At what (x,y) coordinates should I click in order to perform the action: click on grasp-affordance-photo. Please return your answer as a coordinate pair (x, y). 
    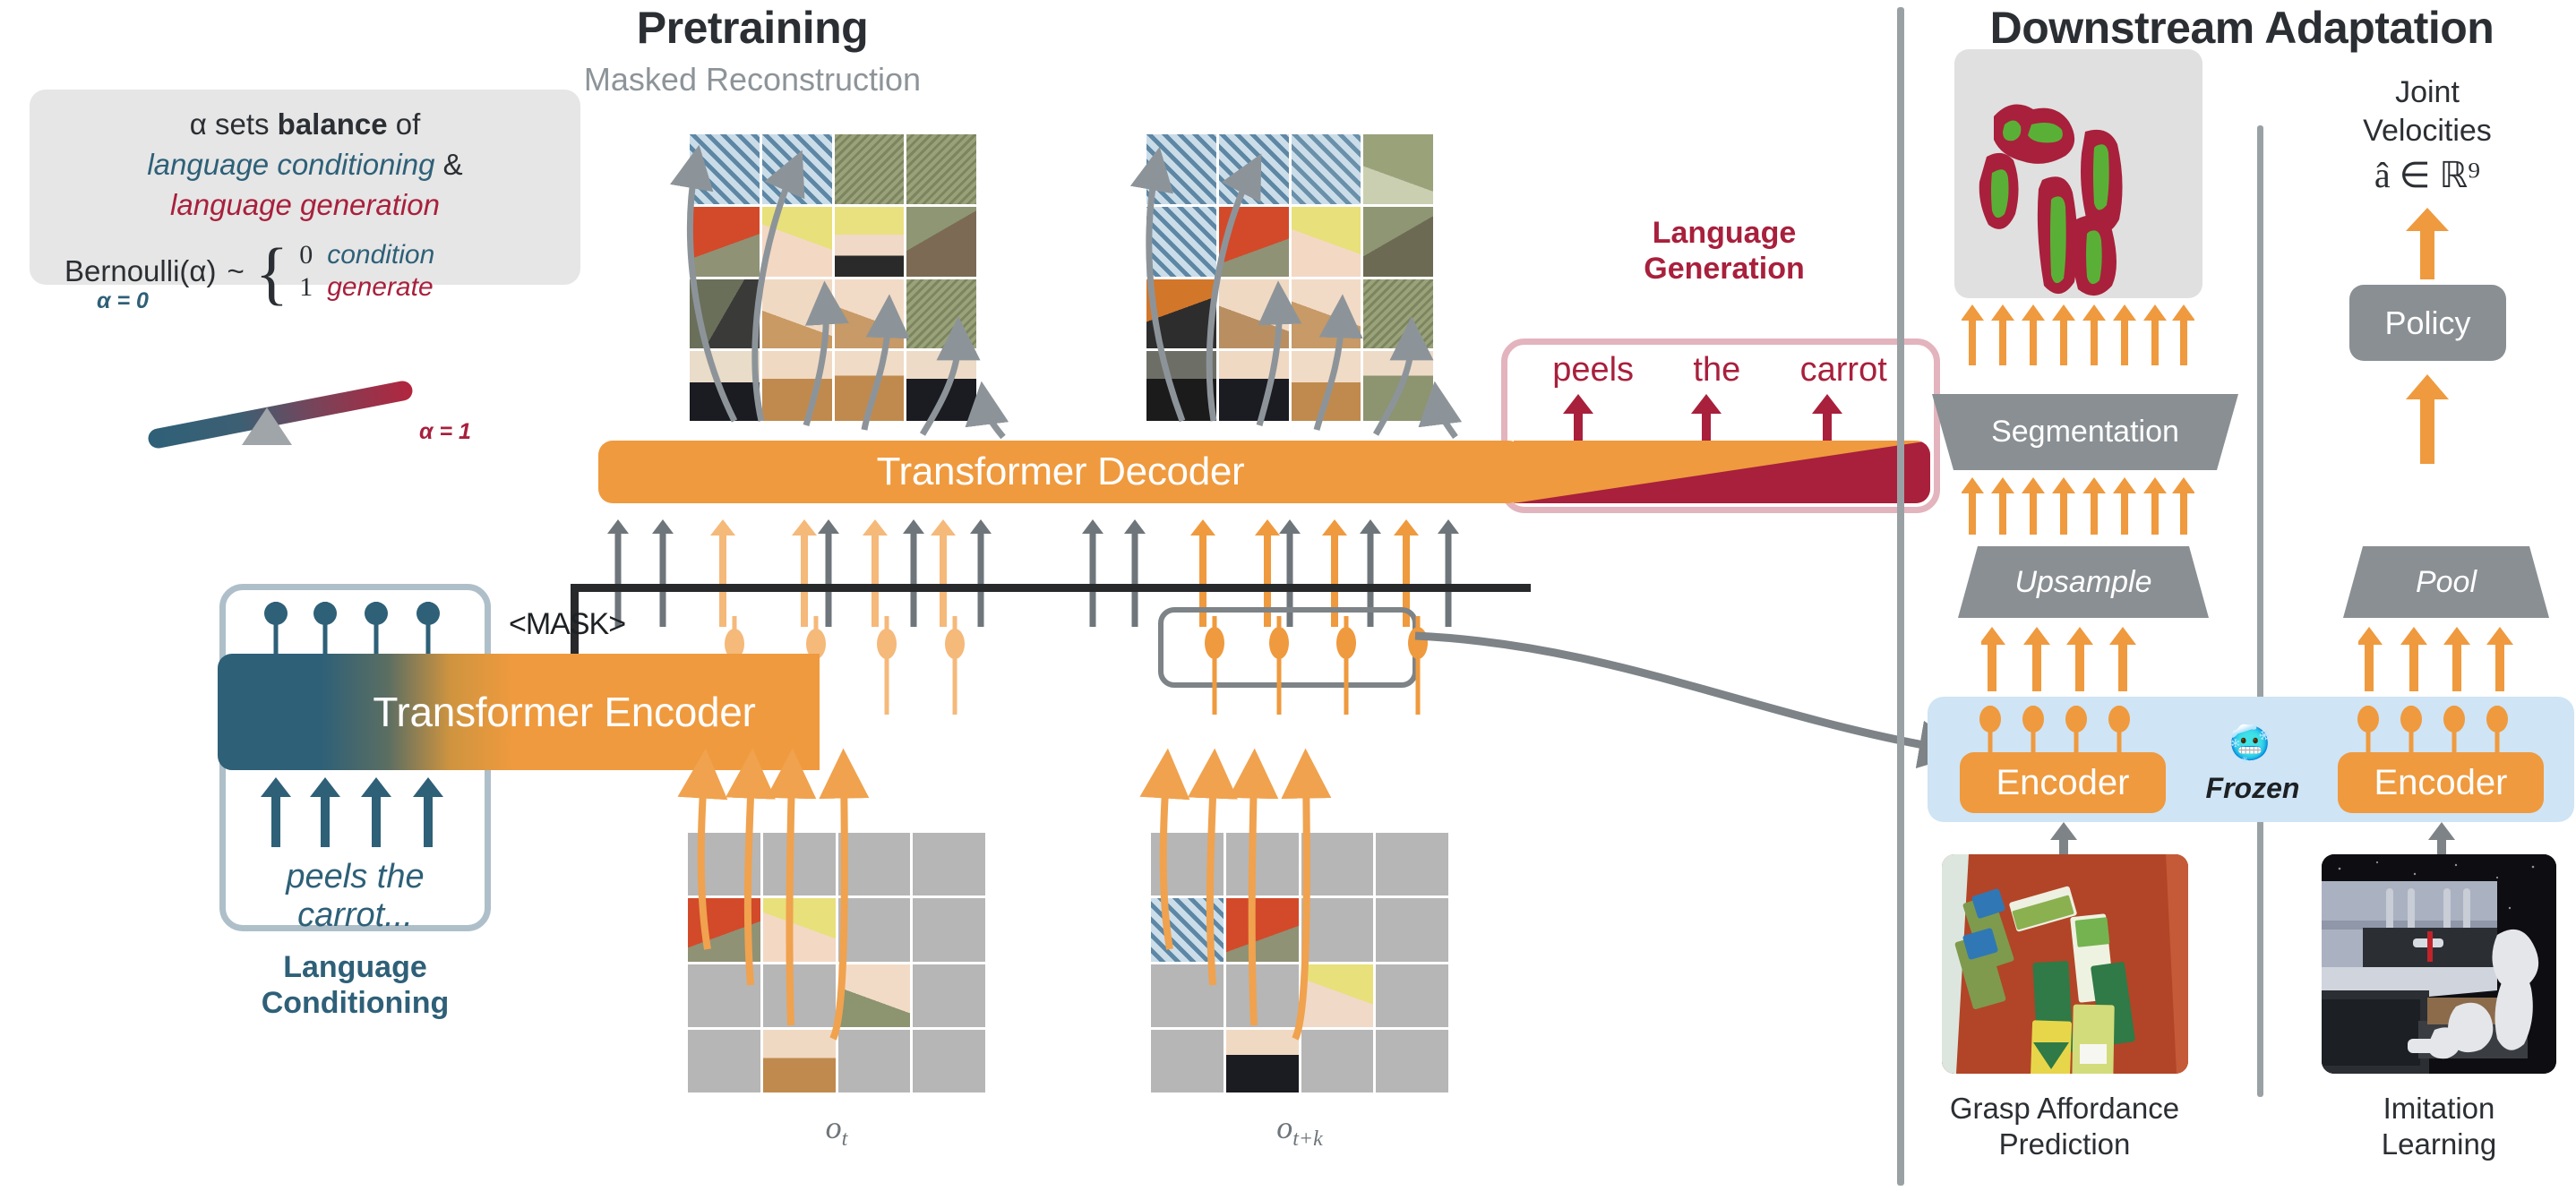
    Looking at the image, I should click on (2065, 964).